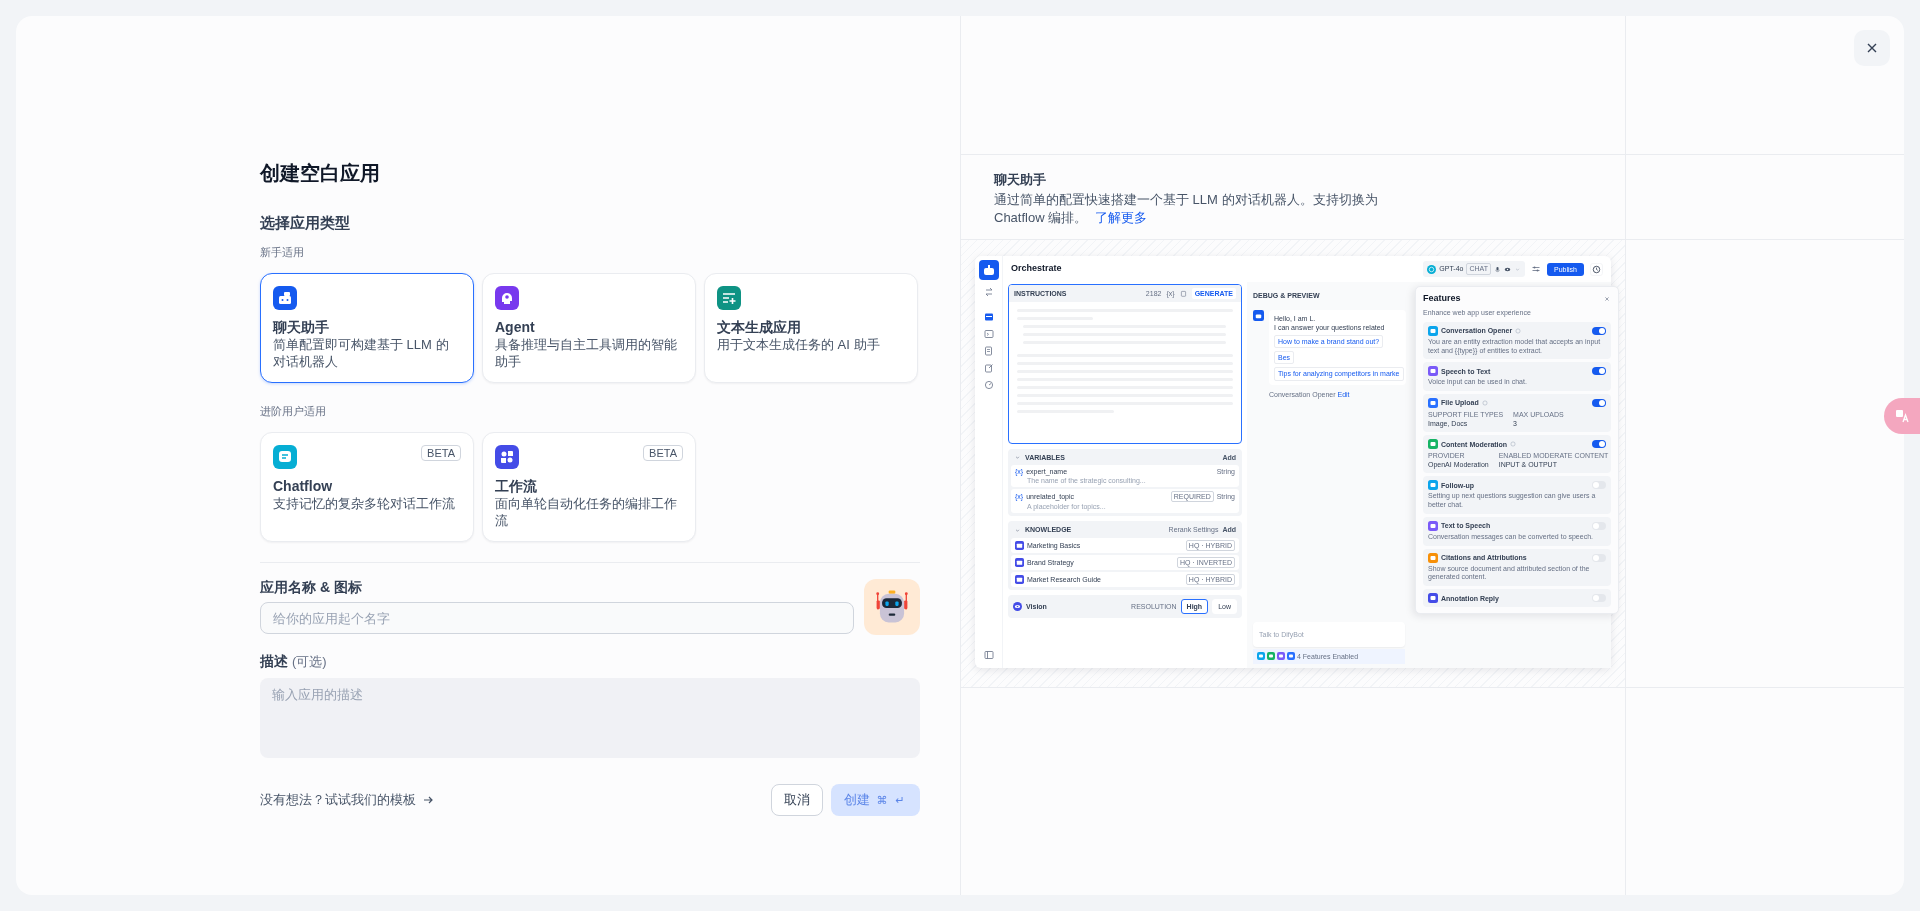 This screenshot has width=1920, height=911. I want to click on chevron-down-icon, so click(1518, 269).